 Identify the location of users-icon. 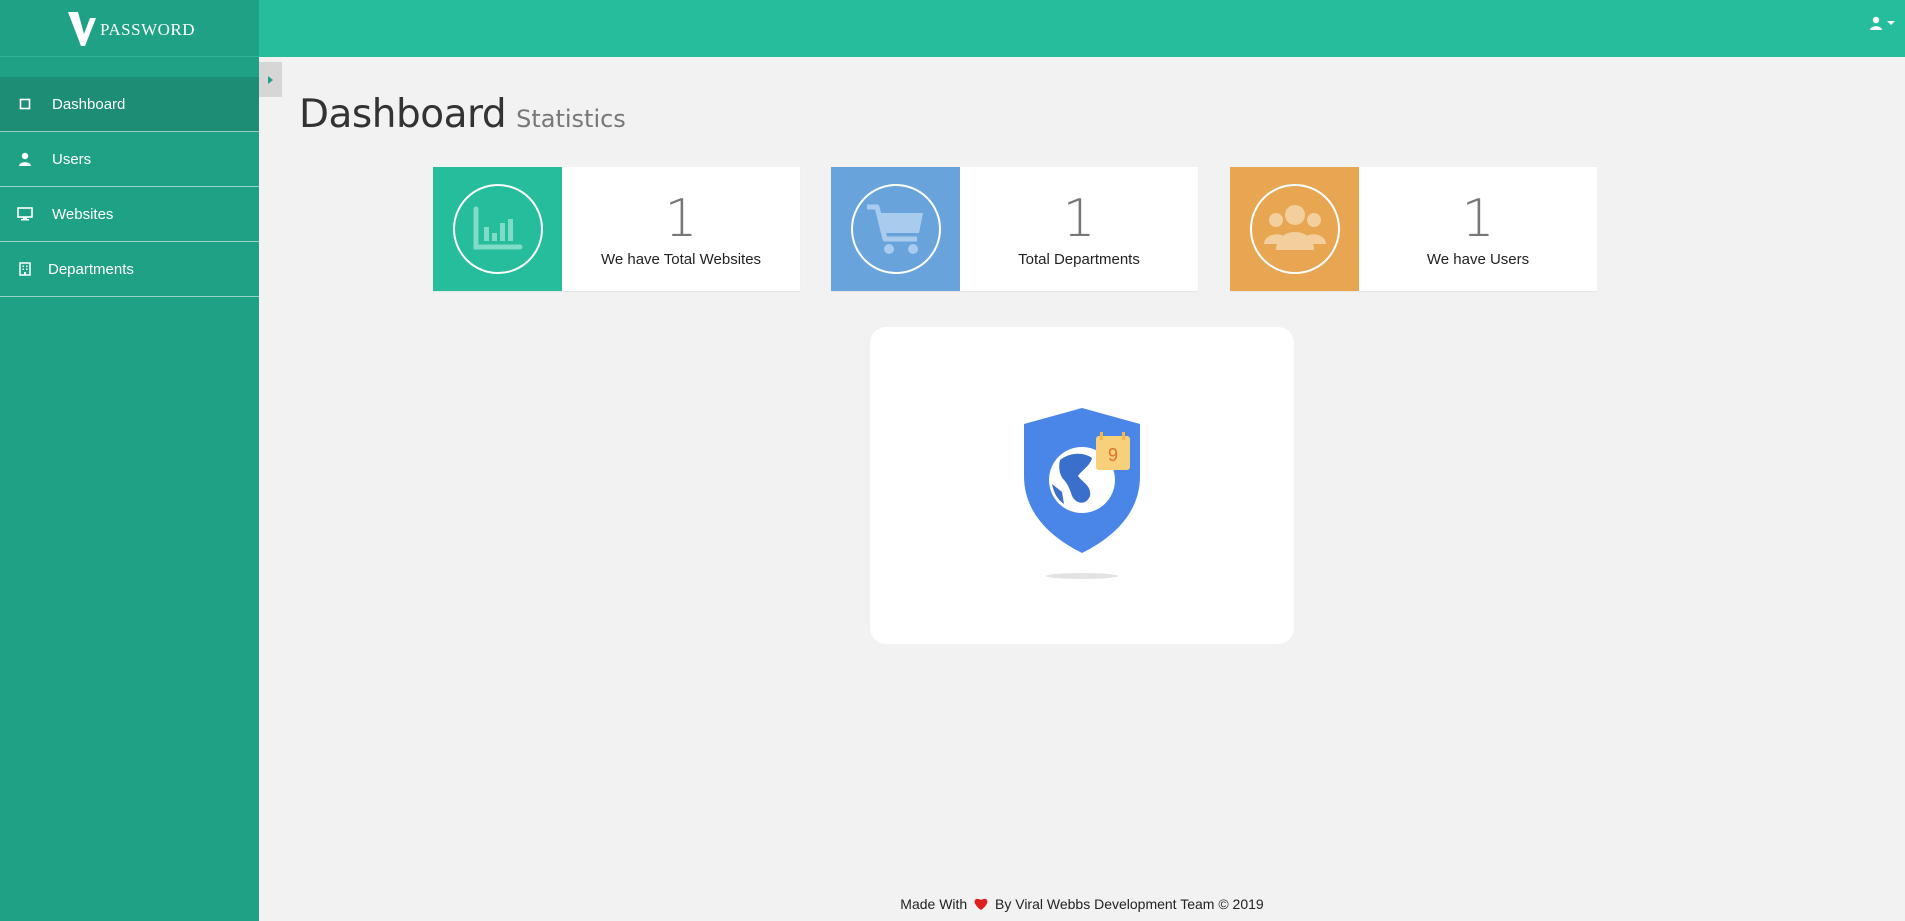
(1294, 227).